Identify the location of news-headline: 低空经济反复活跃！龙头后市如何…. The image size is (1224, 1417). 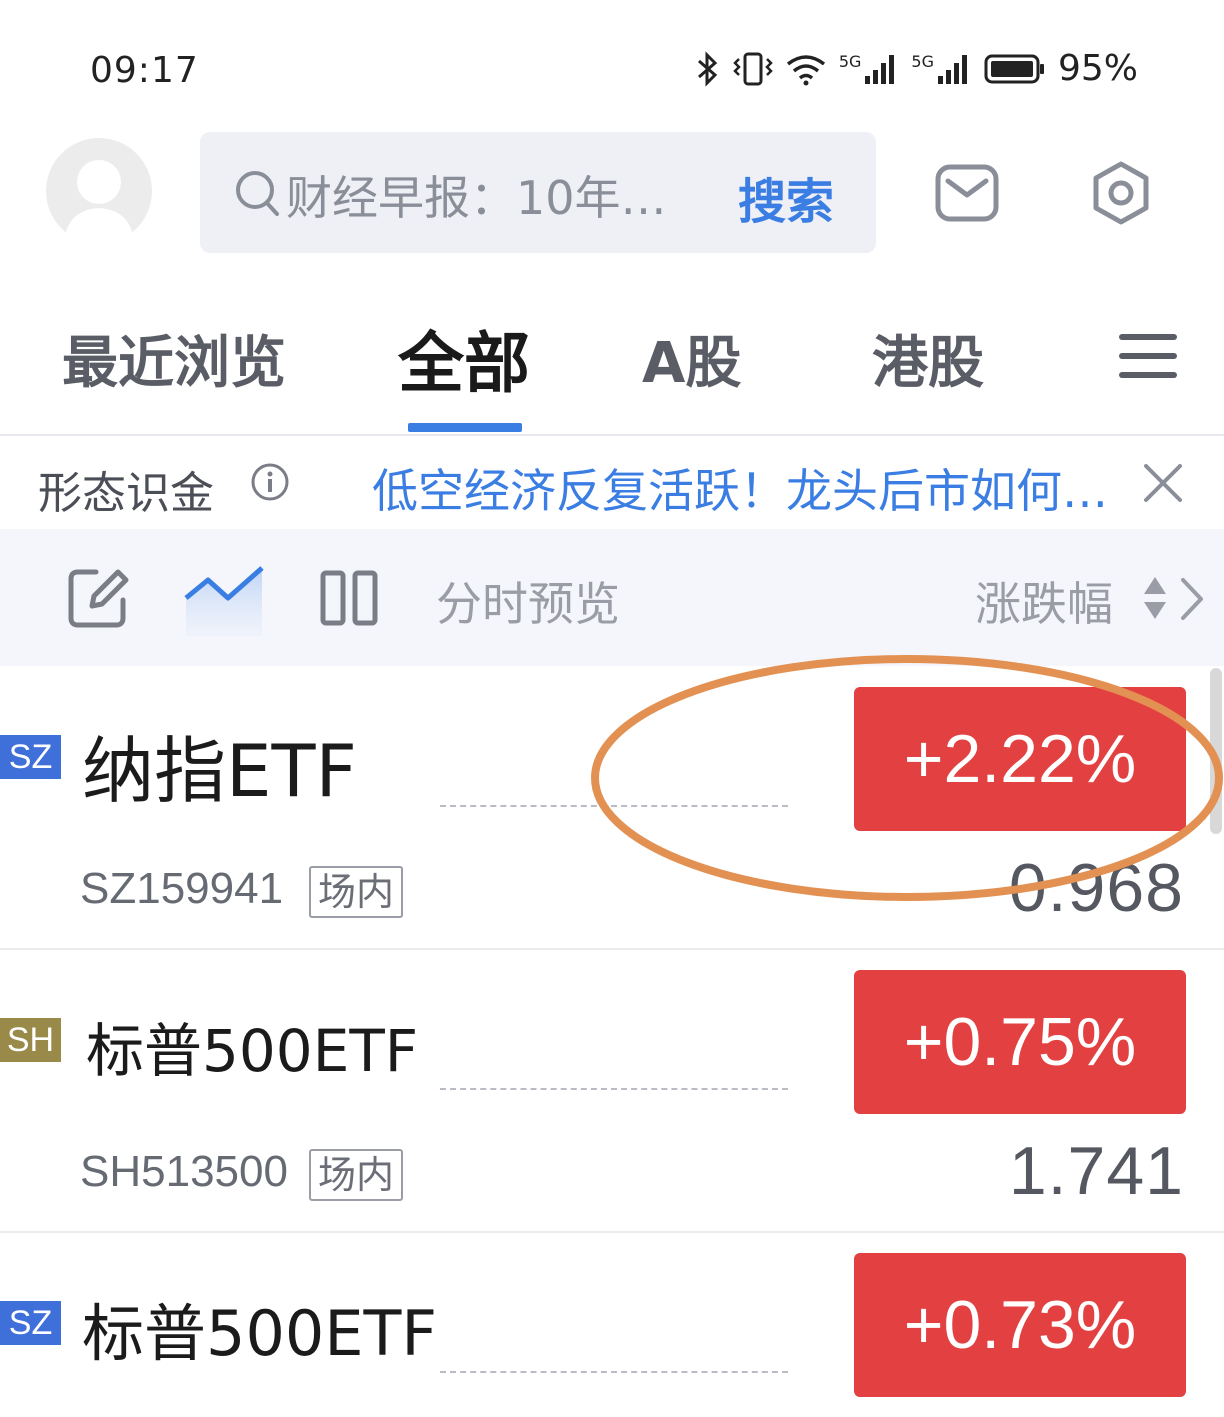
(740, 488).